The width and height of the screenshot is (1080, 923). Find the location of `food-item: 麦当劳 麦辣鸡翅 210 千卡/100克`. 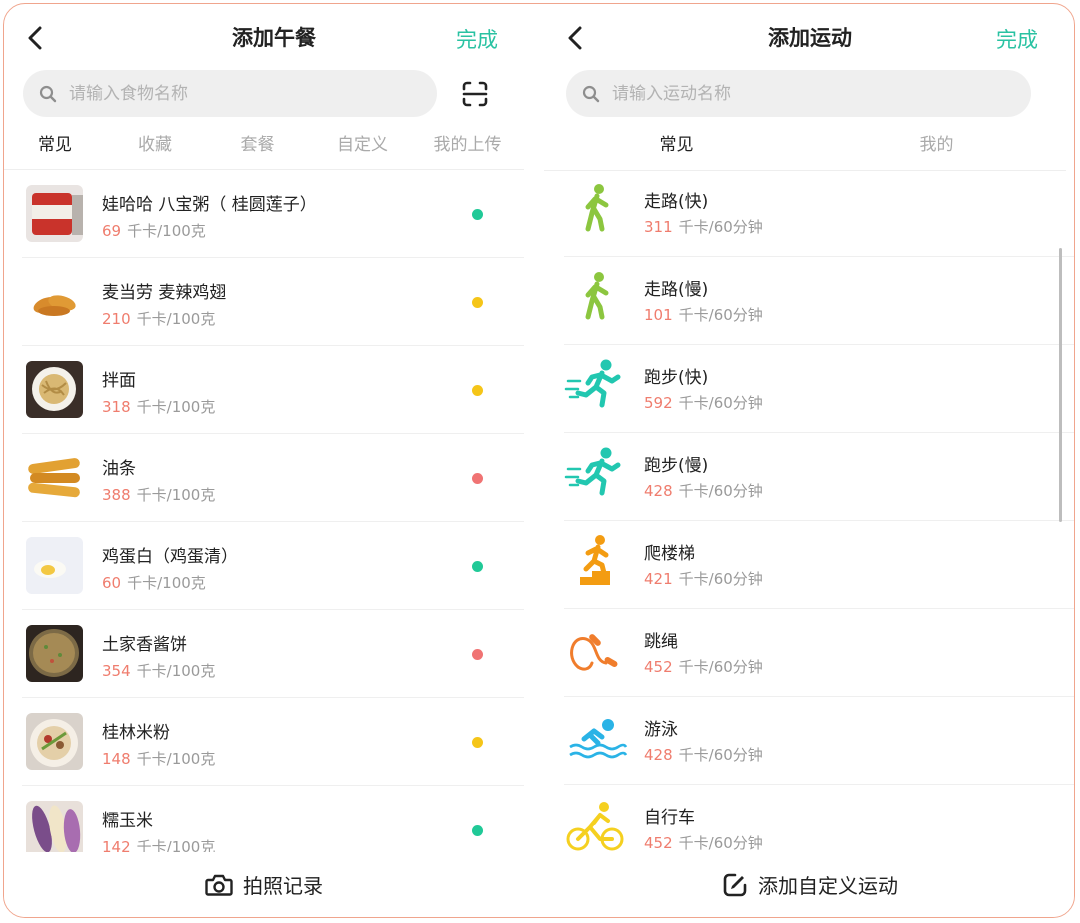

food-item: 麦当劳 麦辣鸡翅 210 千卡/100克 is located at coordinates (264, 302).